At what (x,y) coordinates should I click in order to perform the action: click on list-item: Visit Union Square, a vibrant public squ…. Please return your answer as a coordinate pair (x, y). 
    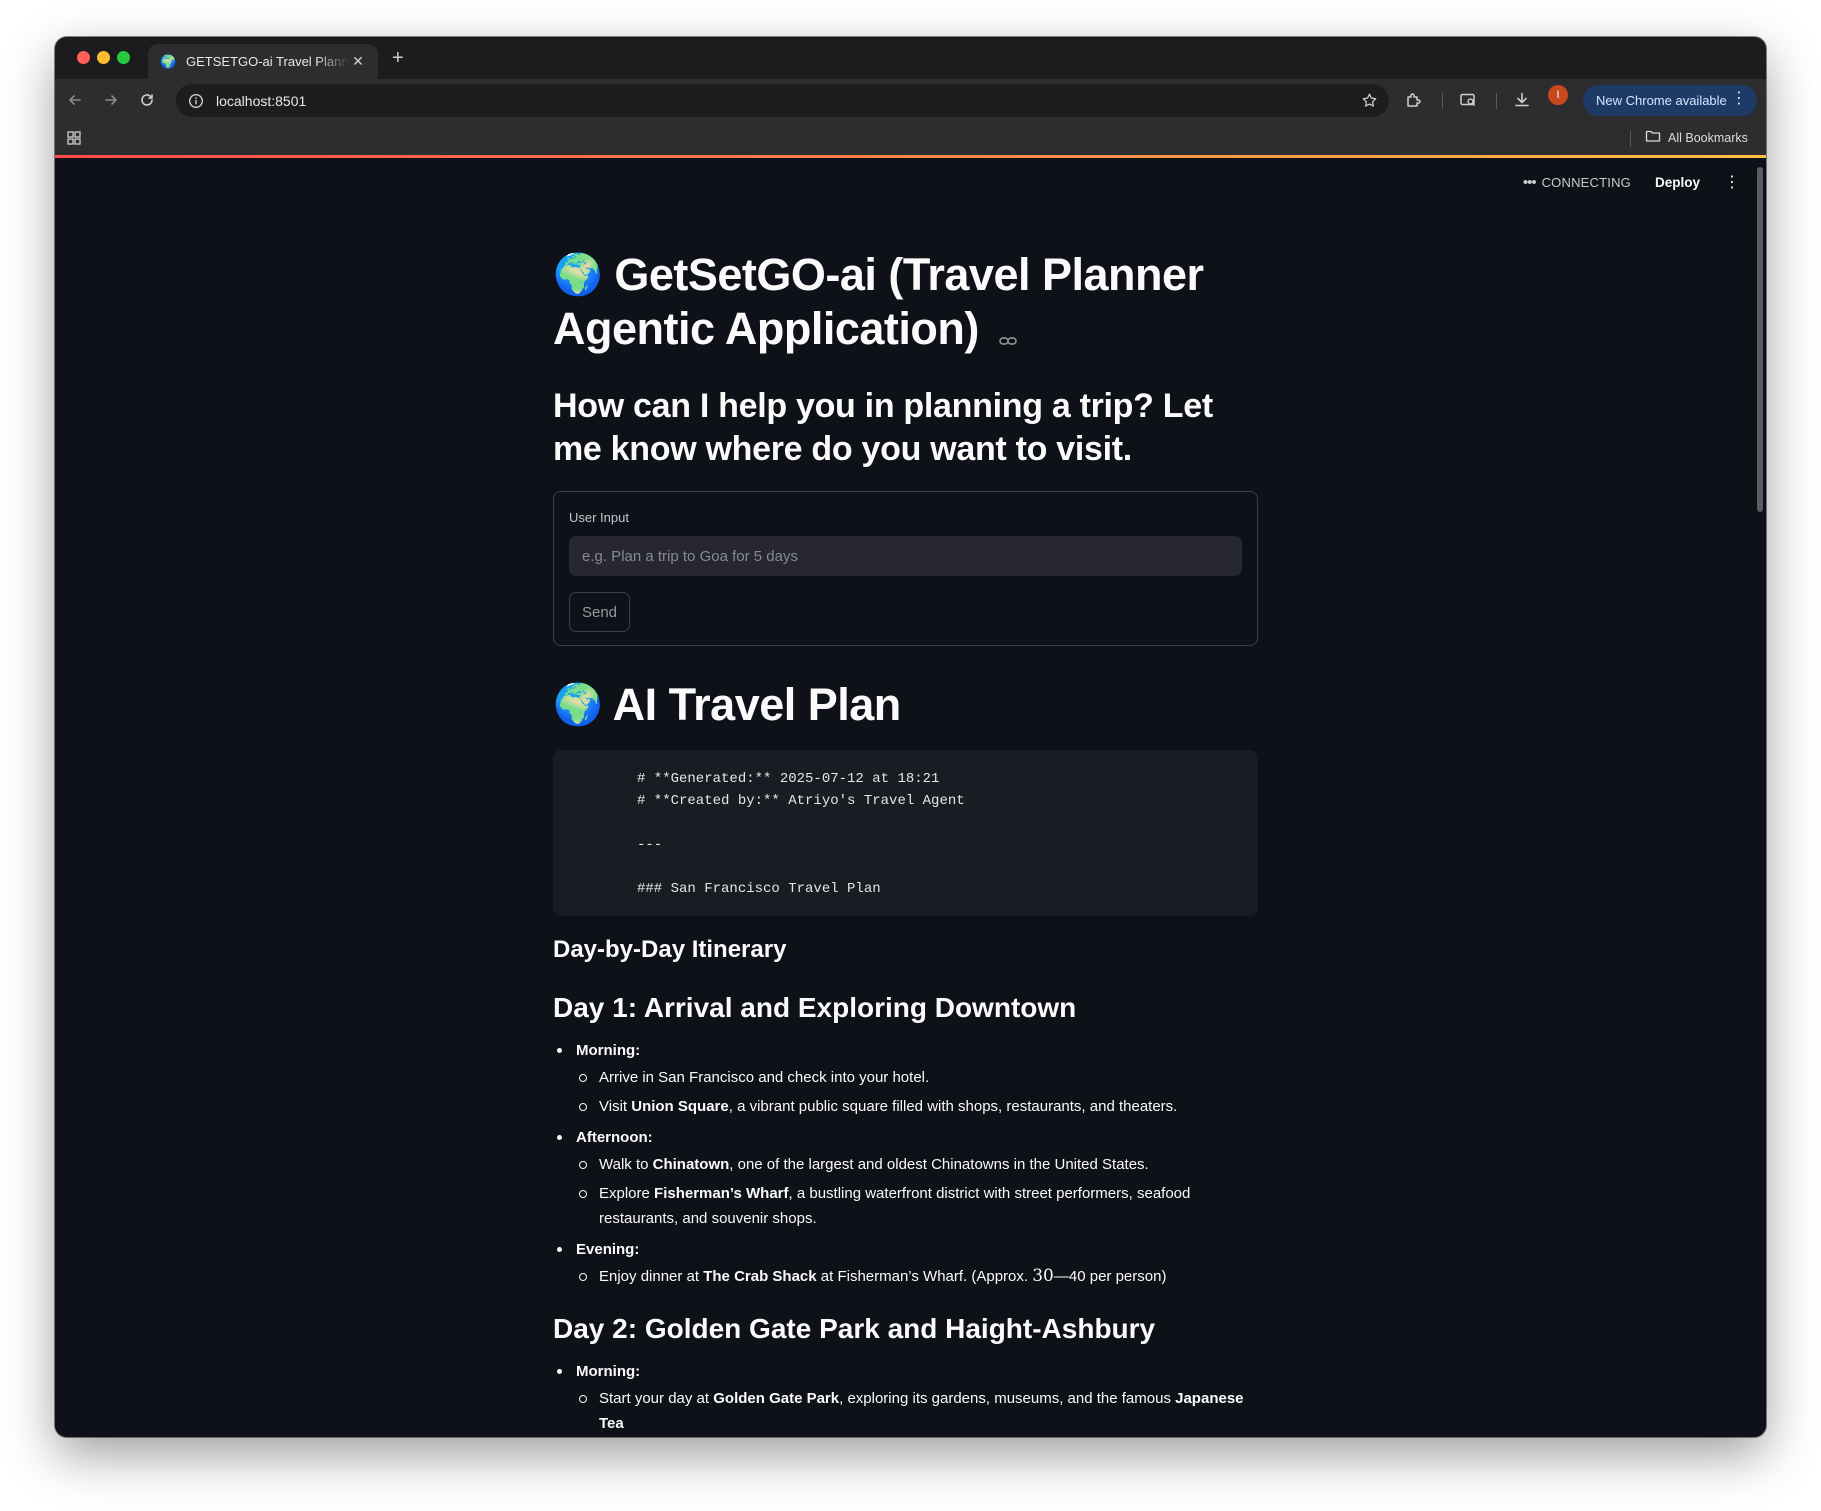
    Looking at the image, I should click on (918, 1106).